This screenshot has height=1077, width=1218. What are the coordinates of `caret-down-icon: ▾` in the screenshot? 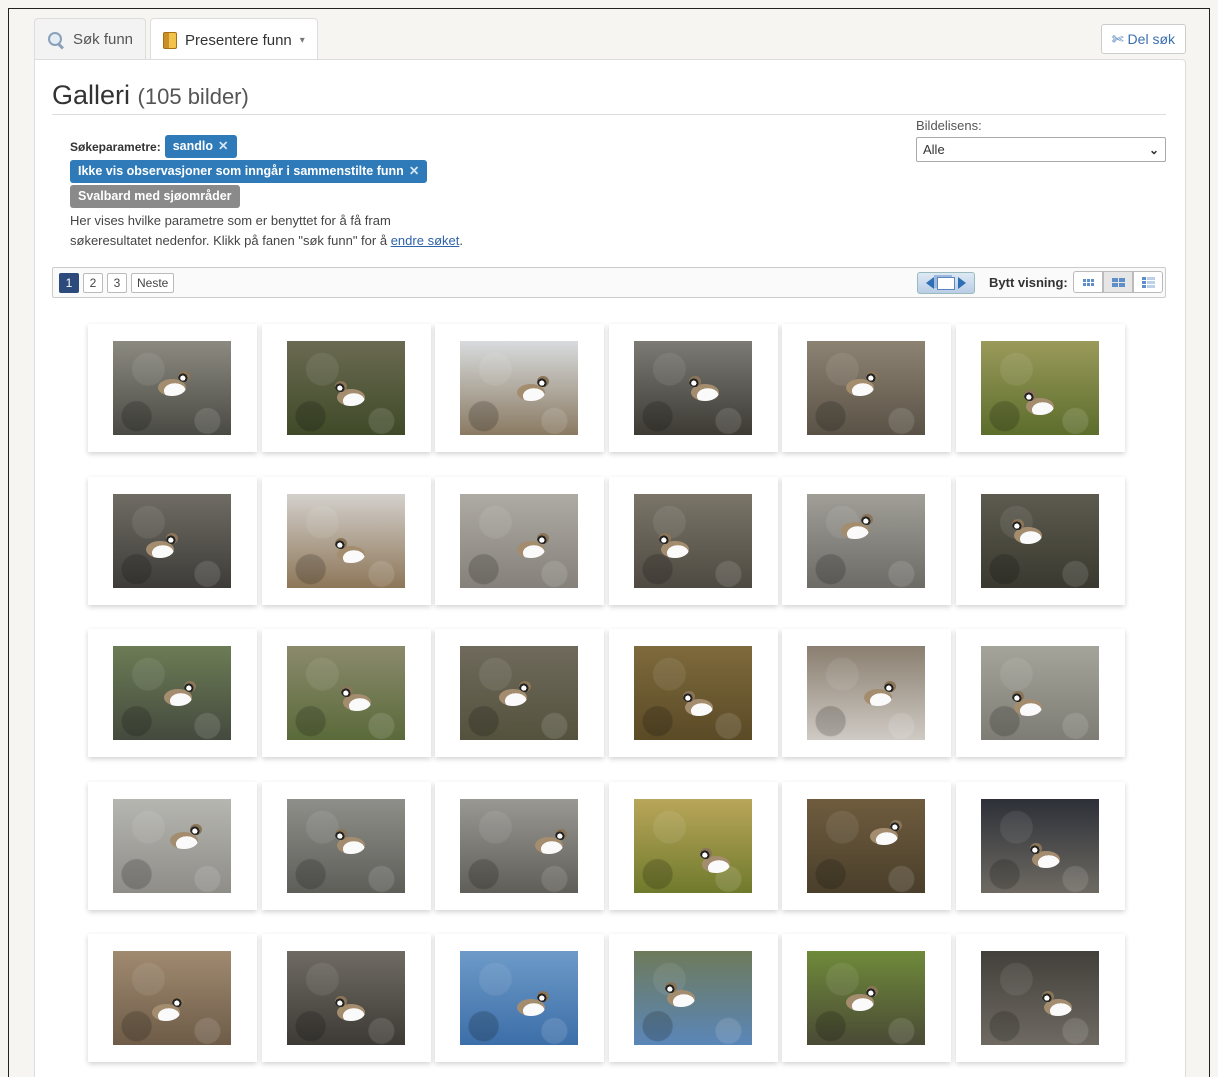 It's located at (302, 40).